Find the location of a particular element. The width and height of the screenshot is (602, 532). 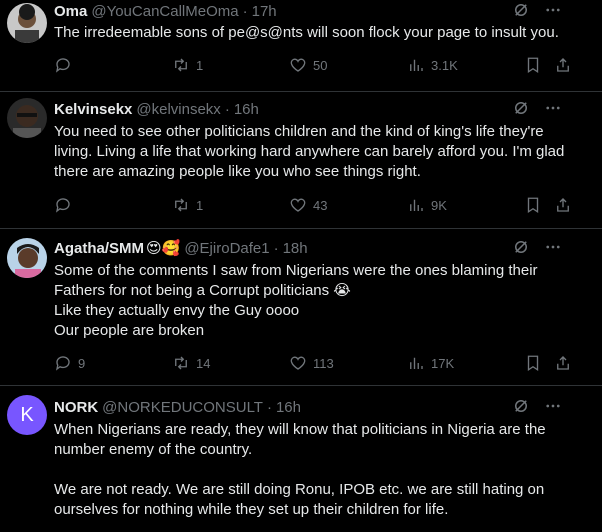

user-handle: @EjiroDafe1 is located at coordinates (226, 248).